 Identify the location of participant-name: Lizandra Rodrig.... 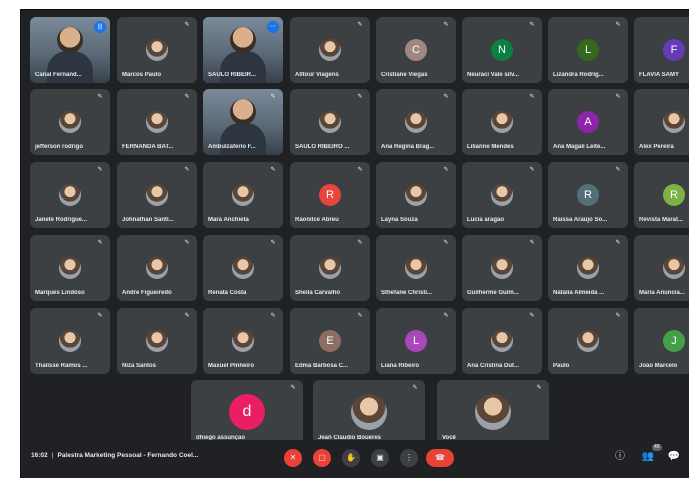
(578, 75).